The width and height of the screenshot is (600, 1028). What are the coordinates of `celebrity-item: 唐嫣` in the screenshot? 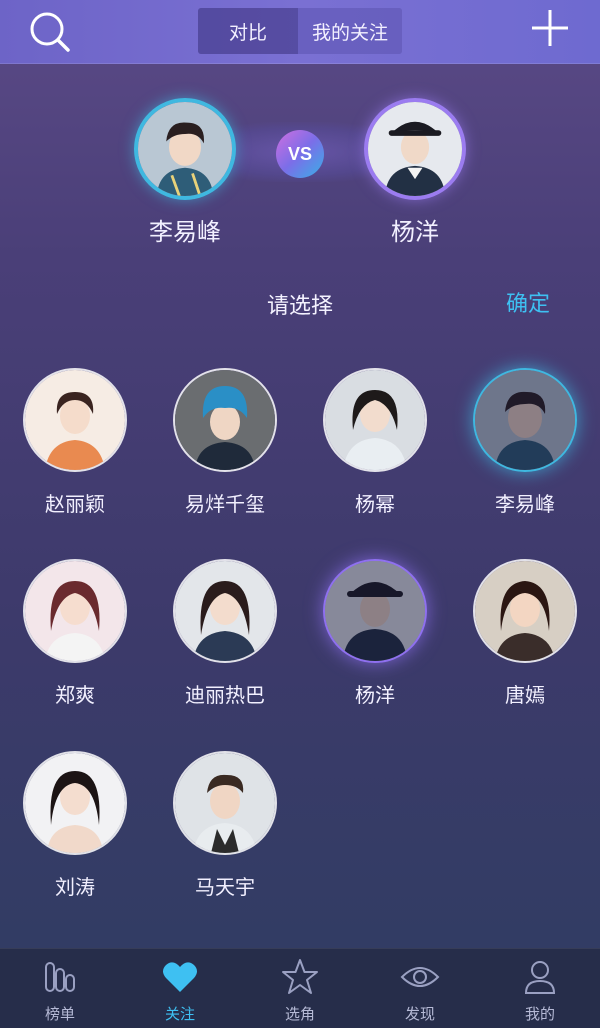 It's located at (525, 644).